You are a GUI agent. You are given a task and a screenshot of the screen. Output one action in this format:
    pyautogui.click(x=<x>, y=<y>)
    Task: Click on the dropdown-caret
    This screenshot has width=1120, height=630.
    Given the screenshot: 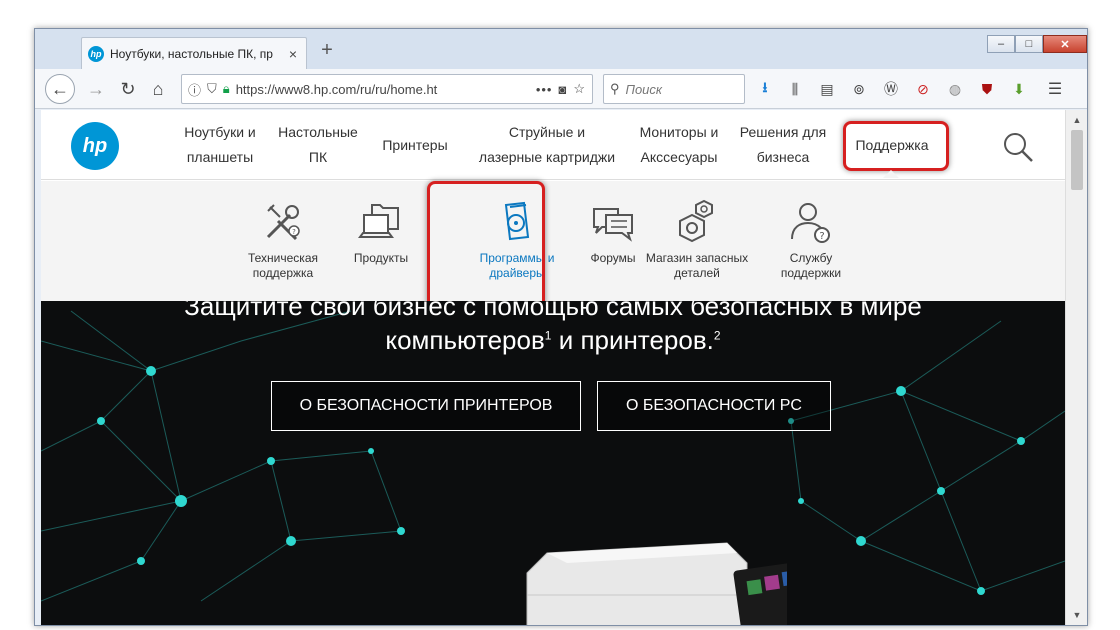 What is the action you would take?
    pyautogui.click(x=891, y=174)
    